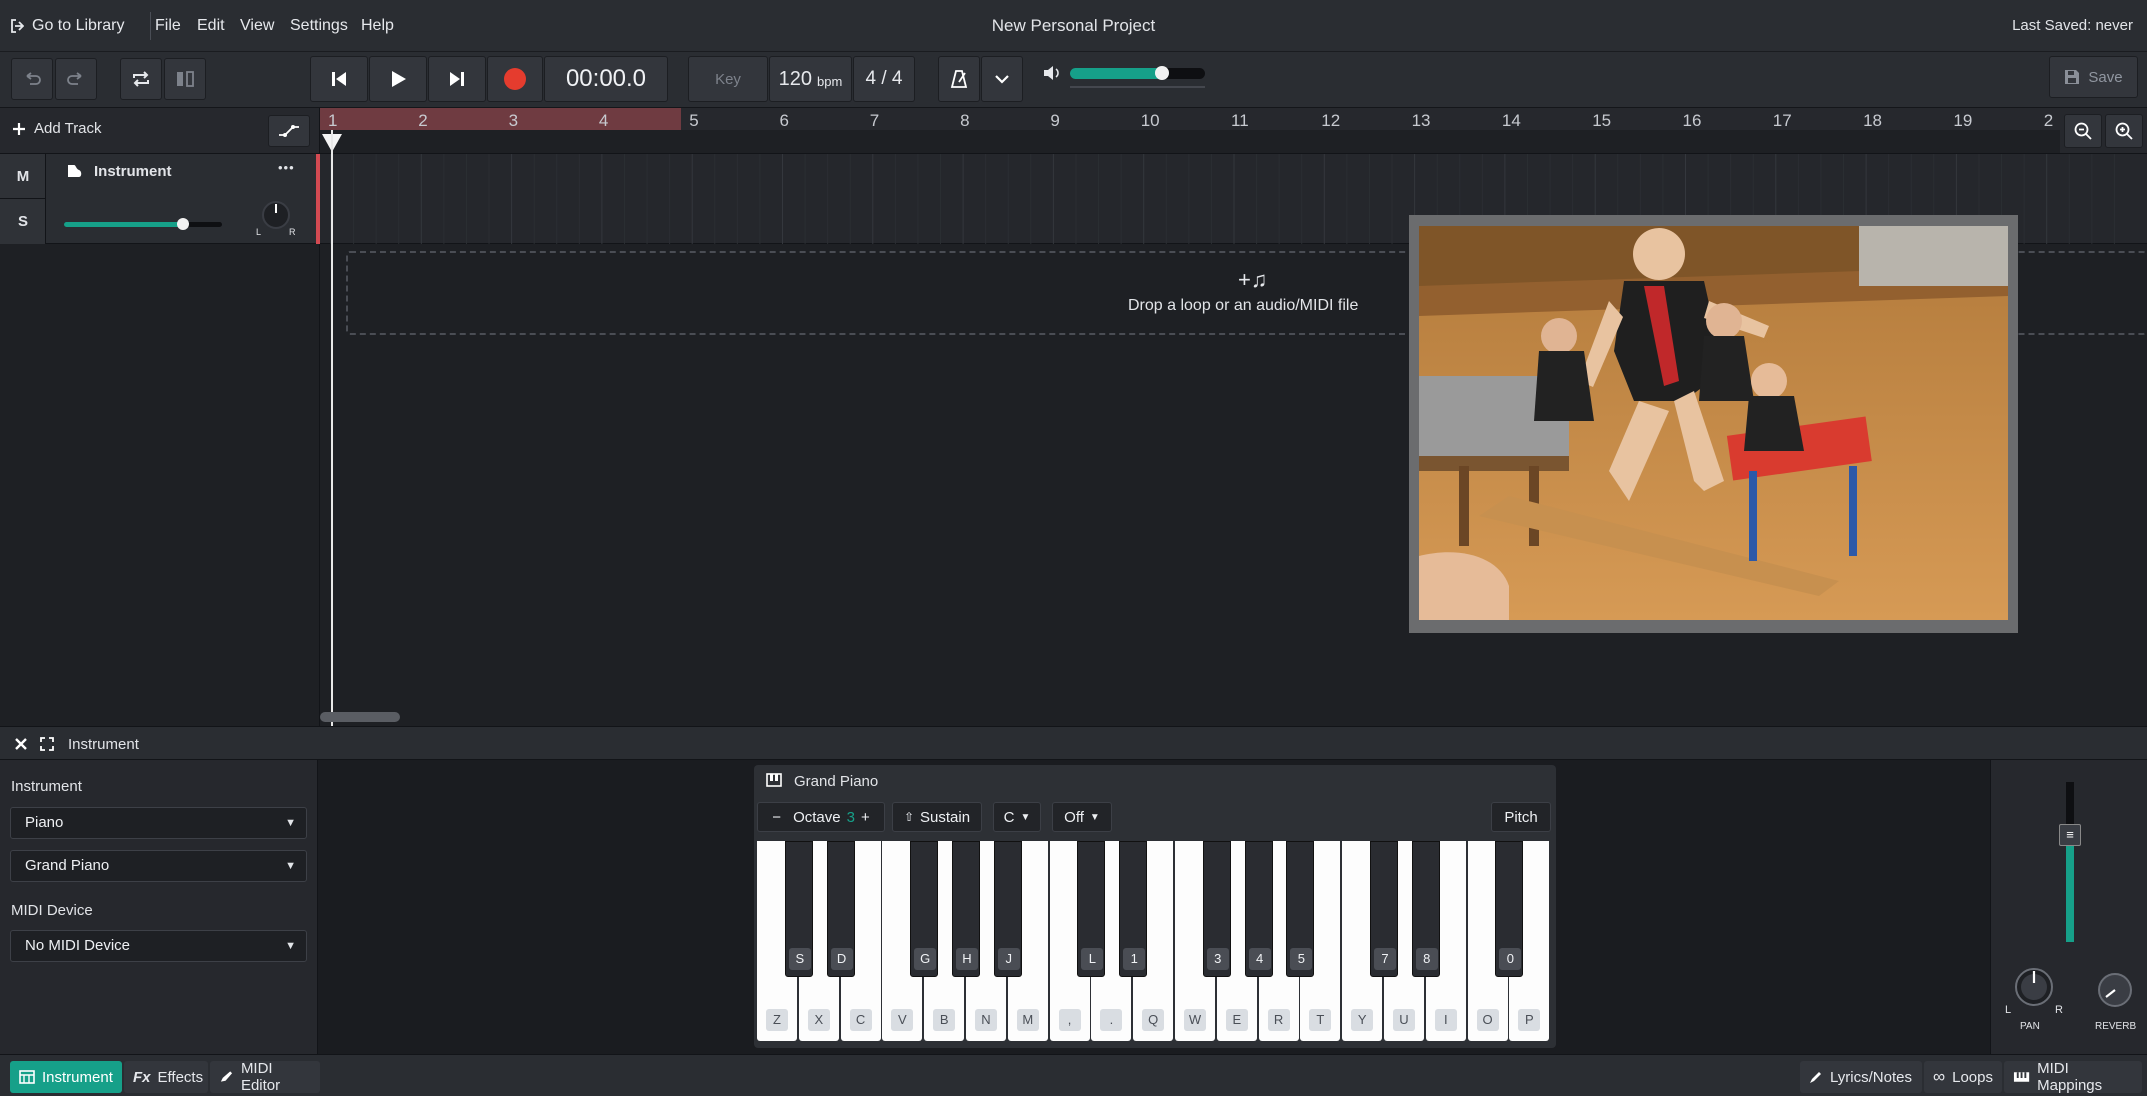 The height and width of the screenshot is (1096, 2147). Describe the element at coordinates (1161, 73) in the screenshot. I see `master-volume-thumb` at that location.